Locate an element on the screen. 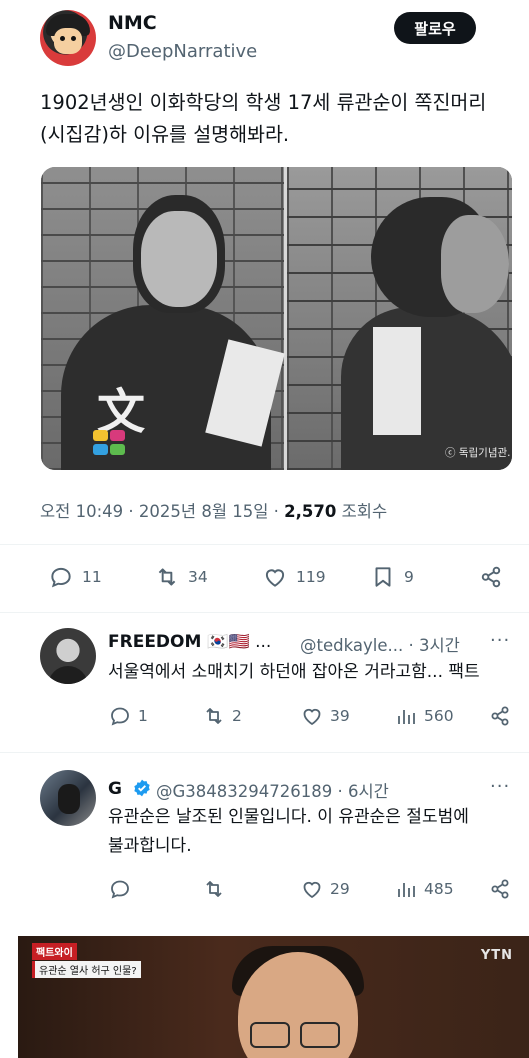  photo-logo-badge is located at coordinates (111, 443).